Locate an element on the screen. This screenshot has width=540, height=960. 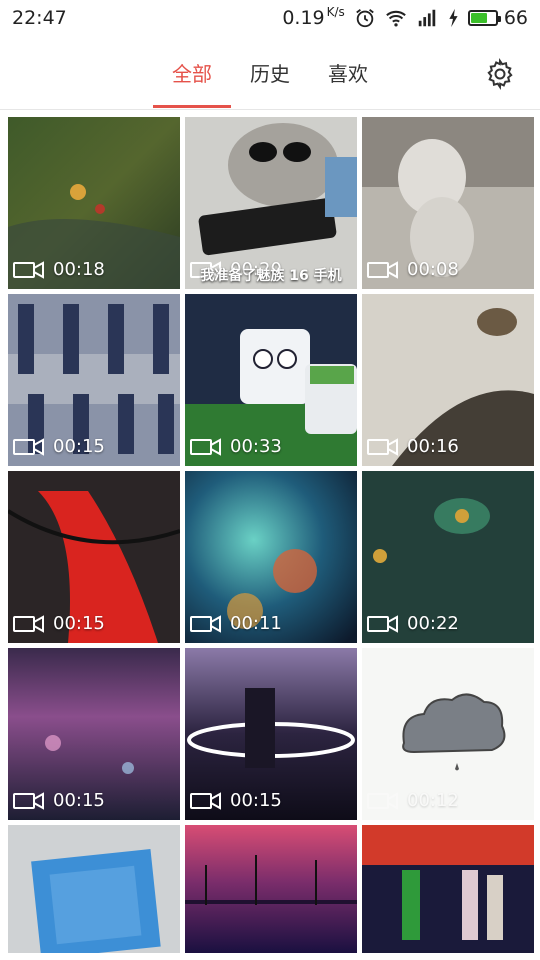
video-card: 00:08 is located at coordinates (448, 203).